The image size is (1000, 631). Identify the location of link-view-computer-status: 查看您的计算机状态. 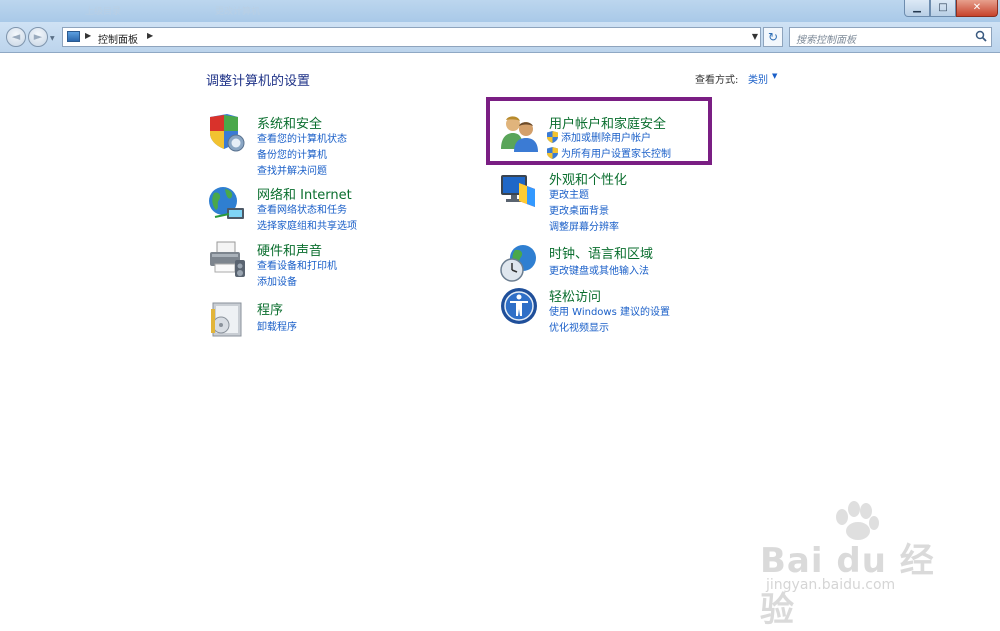
(302, 137).